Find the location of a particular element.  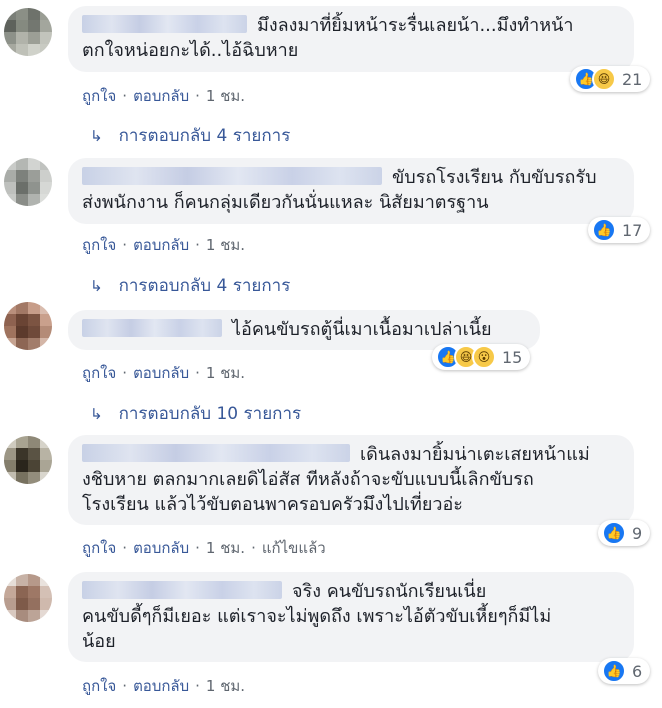

reaction-count: 17 is located at coordinates (632, 230).